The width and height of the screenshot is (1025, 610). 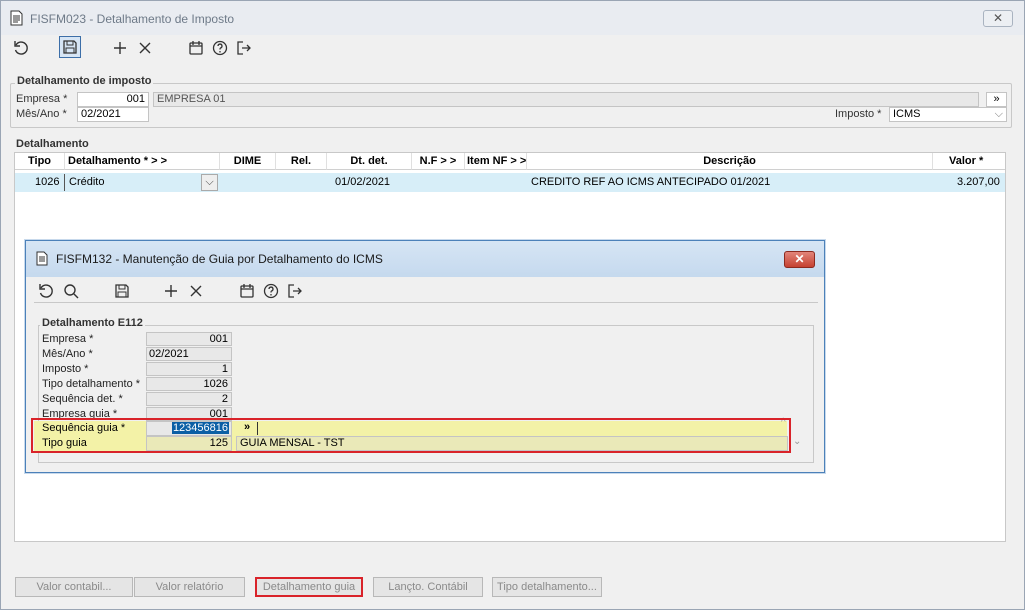 I want to click on modal-legend: Detalhamento E112, so click(x=92, y=323).